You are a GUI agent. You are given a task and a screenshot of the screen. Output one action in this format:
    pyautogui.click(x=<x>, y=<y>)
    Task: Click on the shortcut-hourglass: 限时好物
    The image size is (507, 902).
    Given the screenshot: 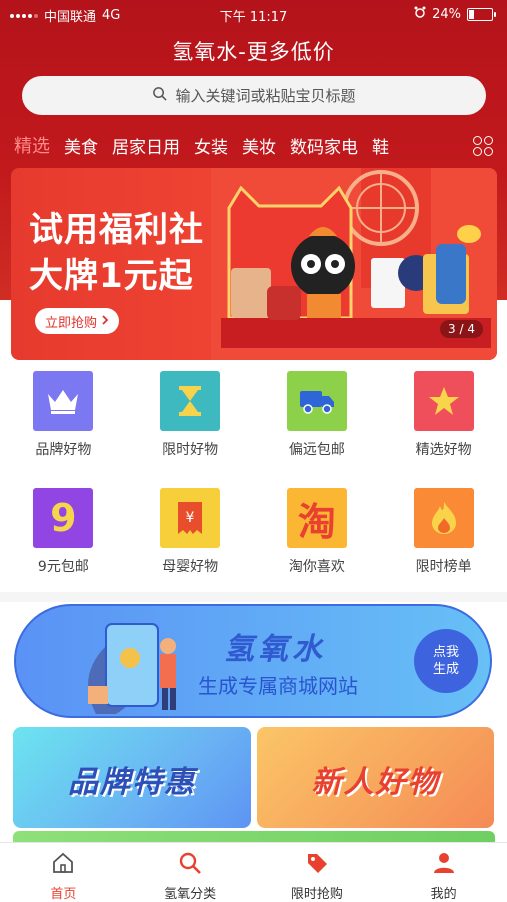 What is the action you would take?
    pyautogui.click(x=190, y=422)
    